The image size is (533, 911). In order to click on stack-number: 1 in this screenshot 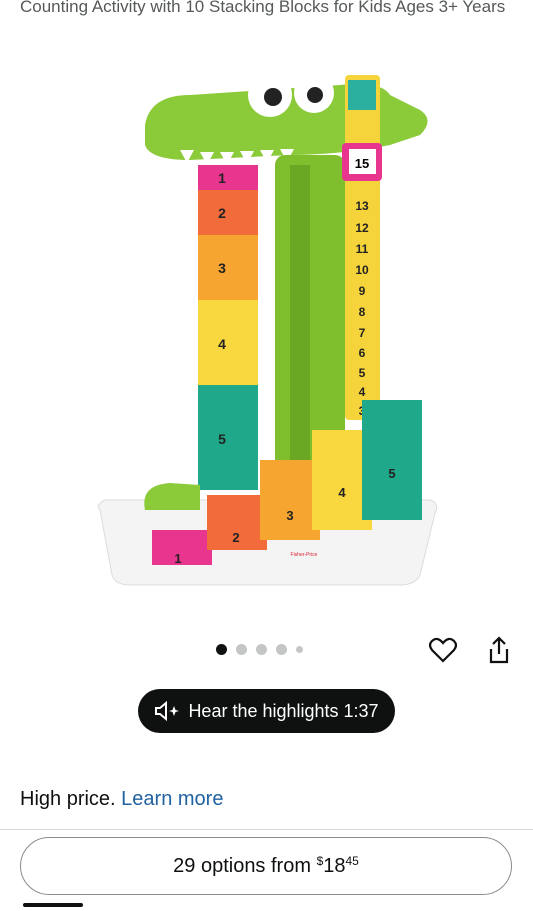, I will do `click(222, 178)`.